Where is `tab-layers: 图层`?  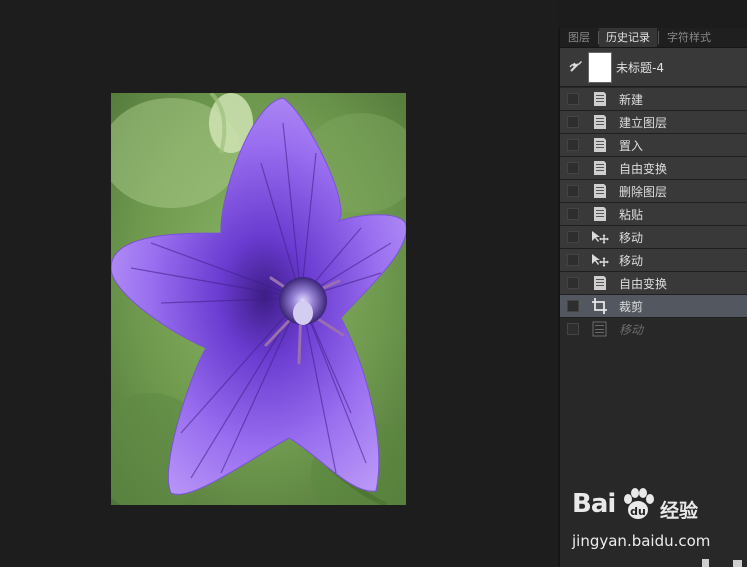 tab-layers: 图层 is located at coordinates (579, 37).